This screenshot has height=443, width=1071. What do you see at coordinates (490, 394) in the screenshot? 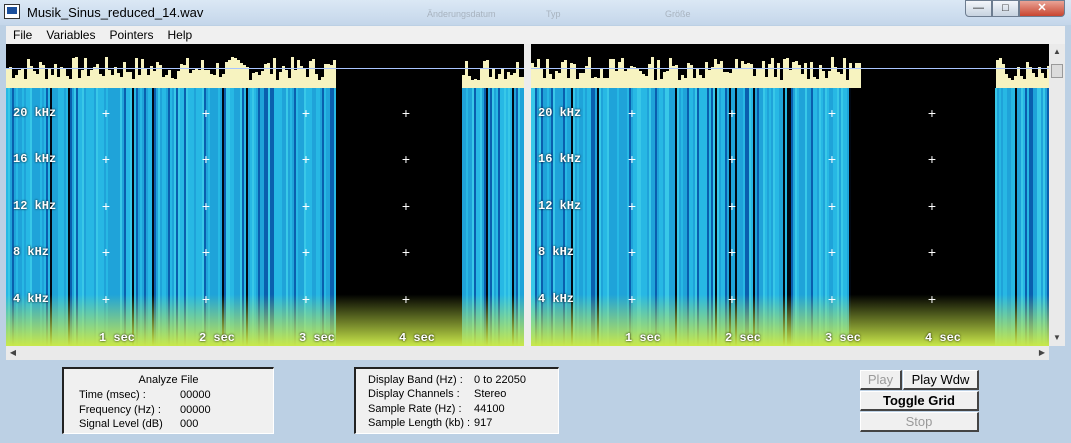
I see `display-channels-value: Stereo` at bounding box center [490, 394].